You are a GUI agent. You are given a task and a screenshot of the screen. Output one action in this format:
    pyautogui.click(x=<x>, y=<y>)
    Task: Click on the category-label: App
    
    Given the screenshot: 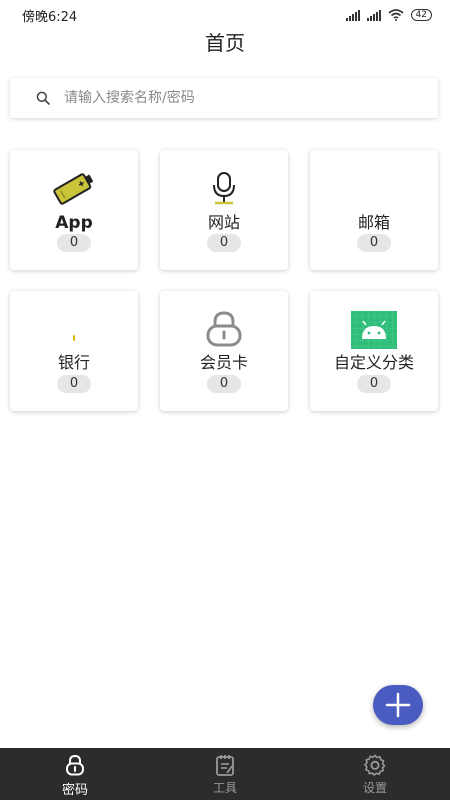 What is the action you would take?
    pyautogui.click(x=74, y=223)
    